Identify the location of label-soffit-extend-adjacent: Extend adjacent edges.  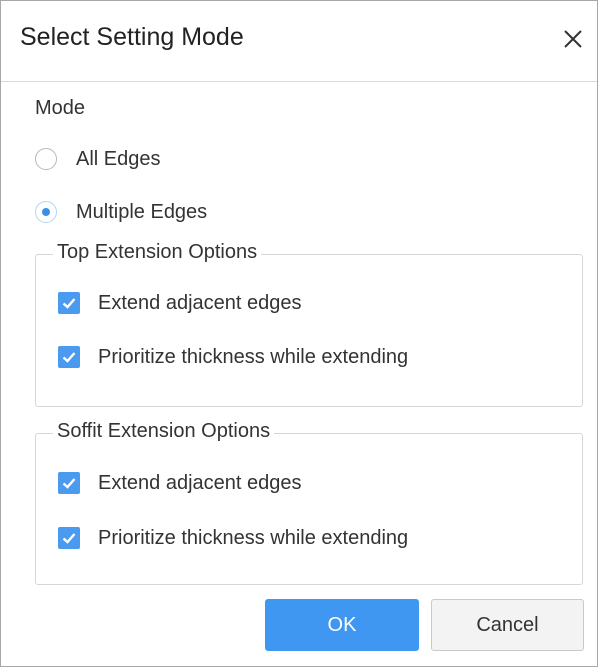
(200, 482).